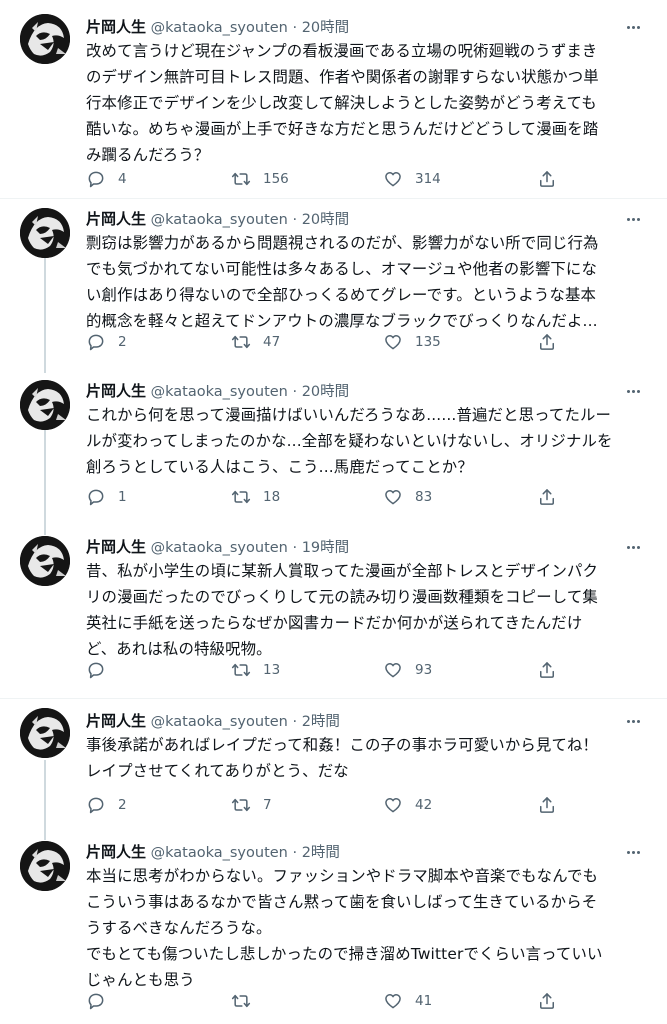 The width and height of the screenshot is (667, 1024). I want to click on retweet-button: 156, so click(260, 179).